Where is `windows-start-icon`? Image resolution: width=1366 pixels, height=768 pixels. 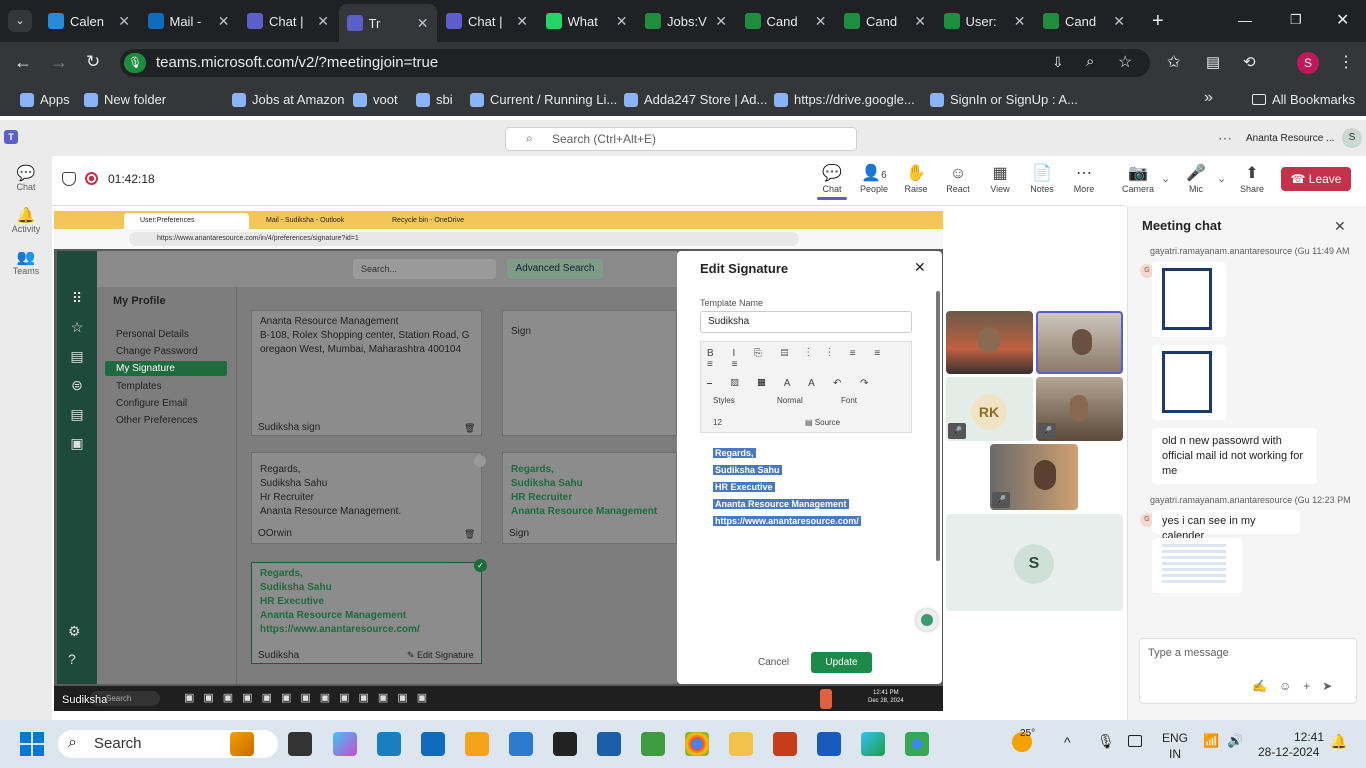 windows-start-icon is located at coordinates (32, 744).